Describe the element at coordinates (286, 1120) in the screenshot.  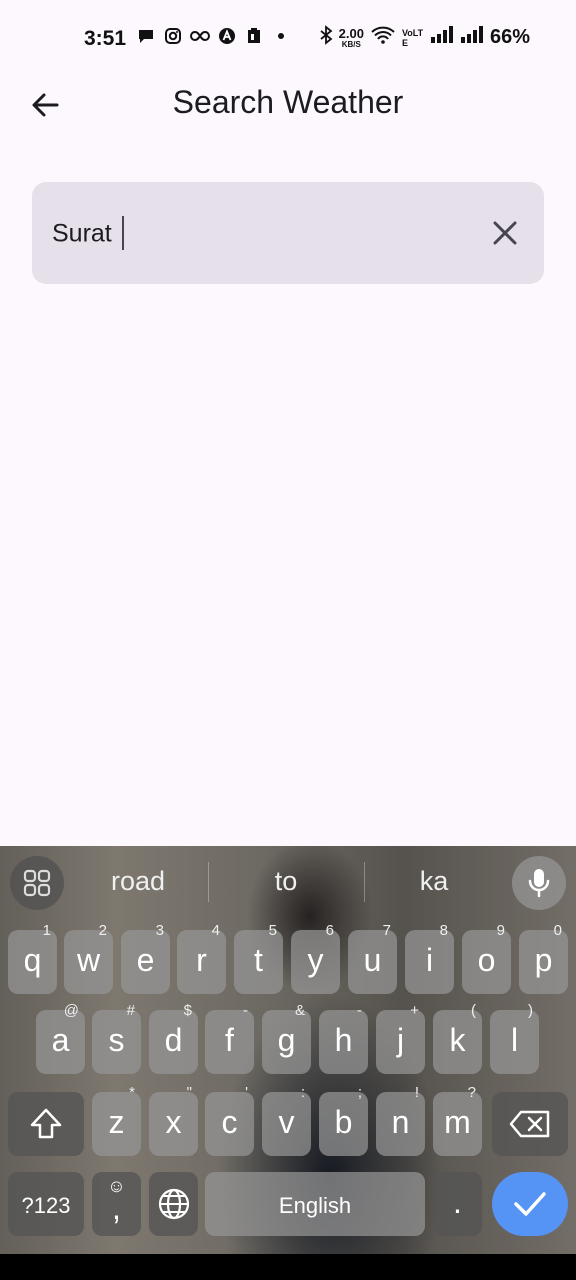
I see `key-v: v:` at that location.